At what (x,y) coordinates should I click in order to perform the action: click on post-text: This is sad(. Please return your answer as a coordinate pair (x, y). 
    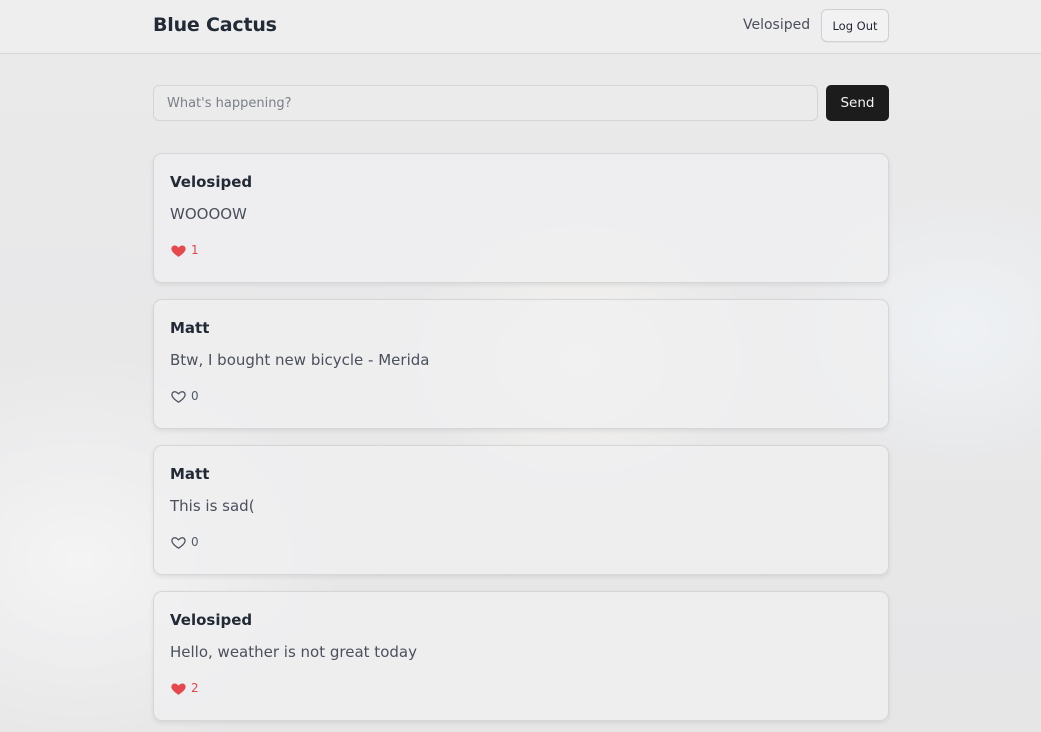
    Looking at the image, I should click on (212, 506).